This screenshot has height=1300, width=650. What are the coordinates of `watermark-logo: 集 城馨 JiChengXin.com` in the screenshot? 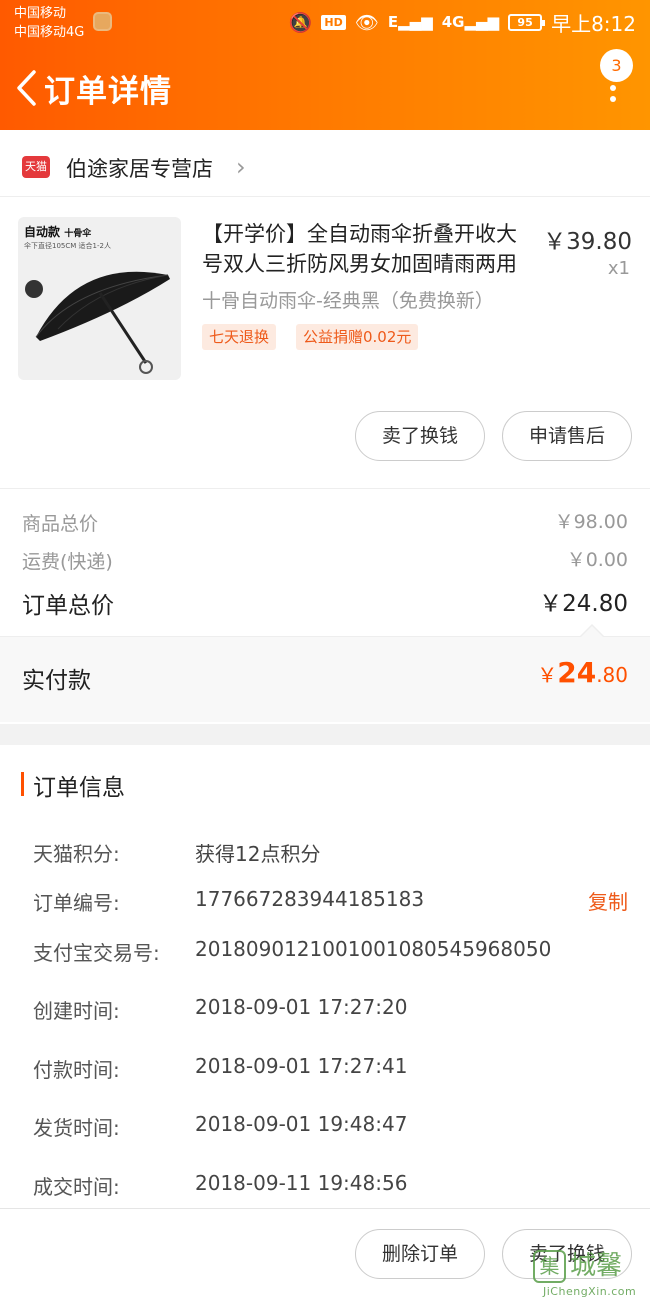 It's located at (591, 1275).